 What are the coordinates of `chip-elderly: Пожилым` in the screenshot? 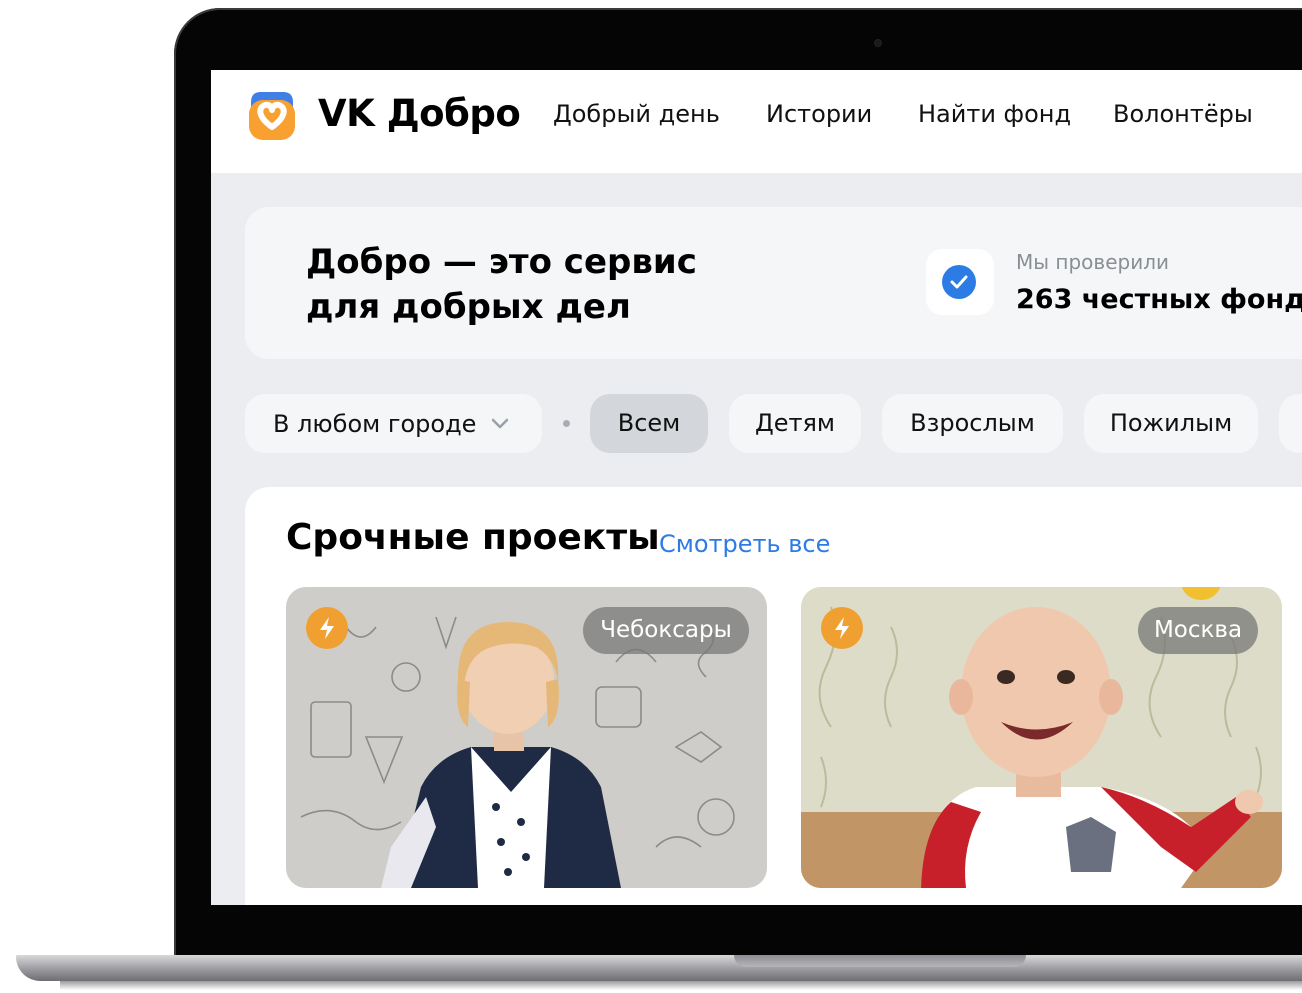 It's located at (1171, 423).